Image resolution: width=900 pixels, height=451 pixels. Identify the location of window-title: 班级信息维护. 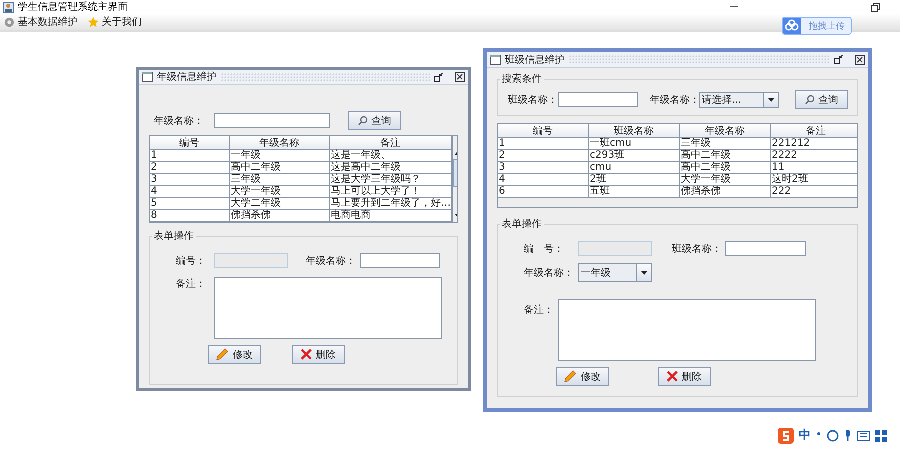
(535, 60).